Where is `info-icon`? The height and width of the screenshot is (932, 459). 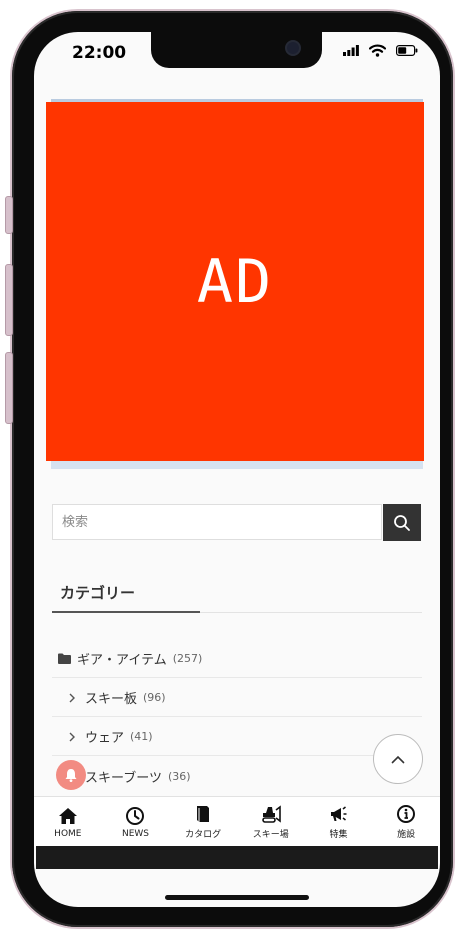
info-icon is located at coordinates (406, 814).